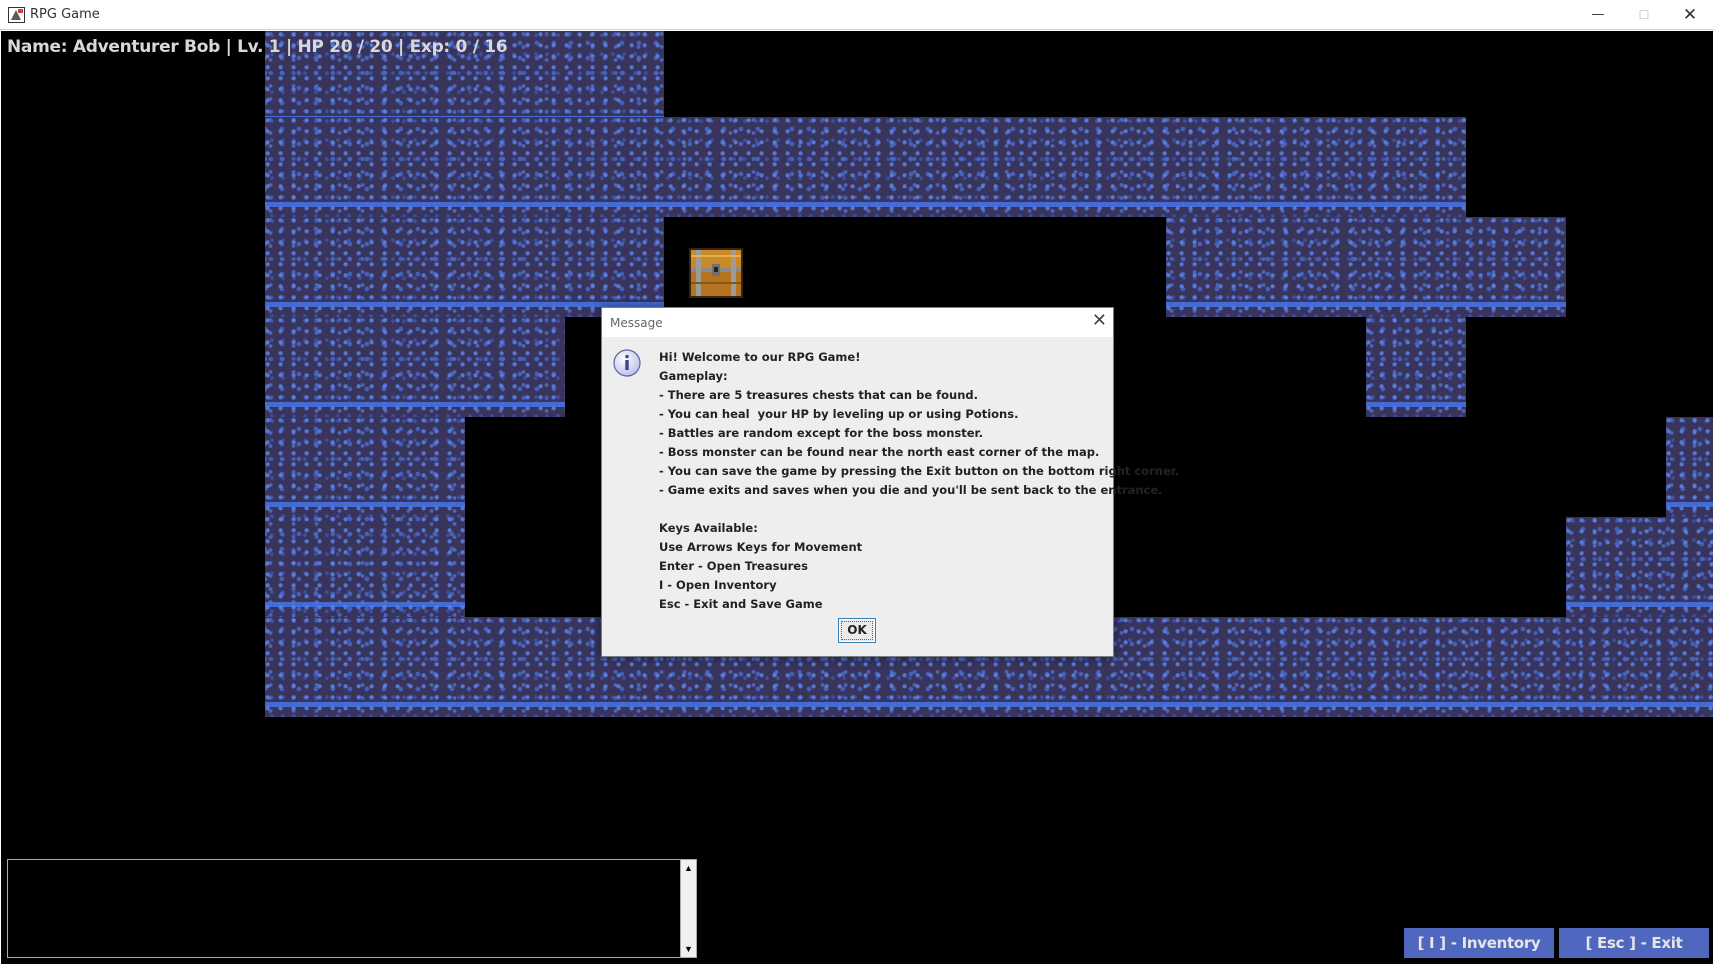 The image size is (1714, 965). Describe the element at coordinates (688, 949) in the screenshot. I see `scroll-down-arrow-icon: ▼` at that location.